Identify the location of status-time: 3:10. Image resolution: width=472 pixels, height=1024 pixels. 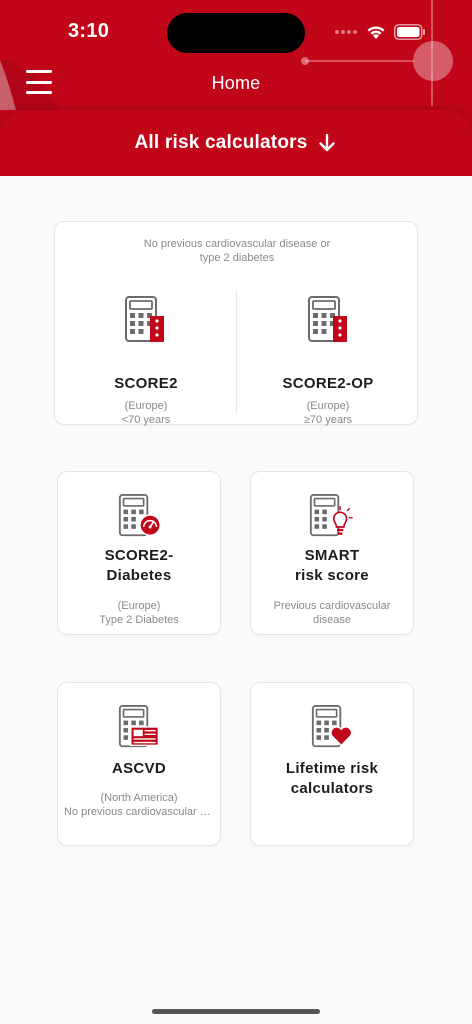
(89, 31).